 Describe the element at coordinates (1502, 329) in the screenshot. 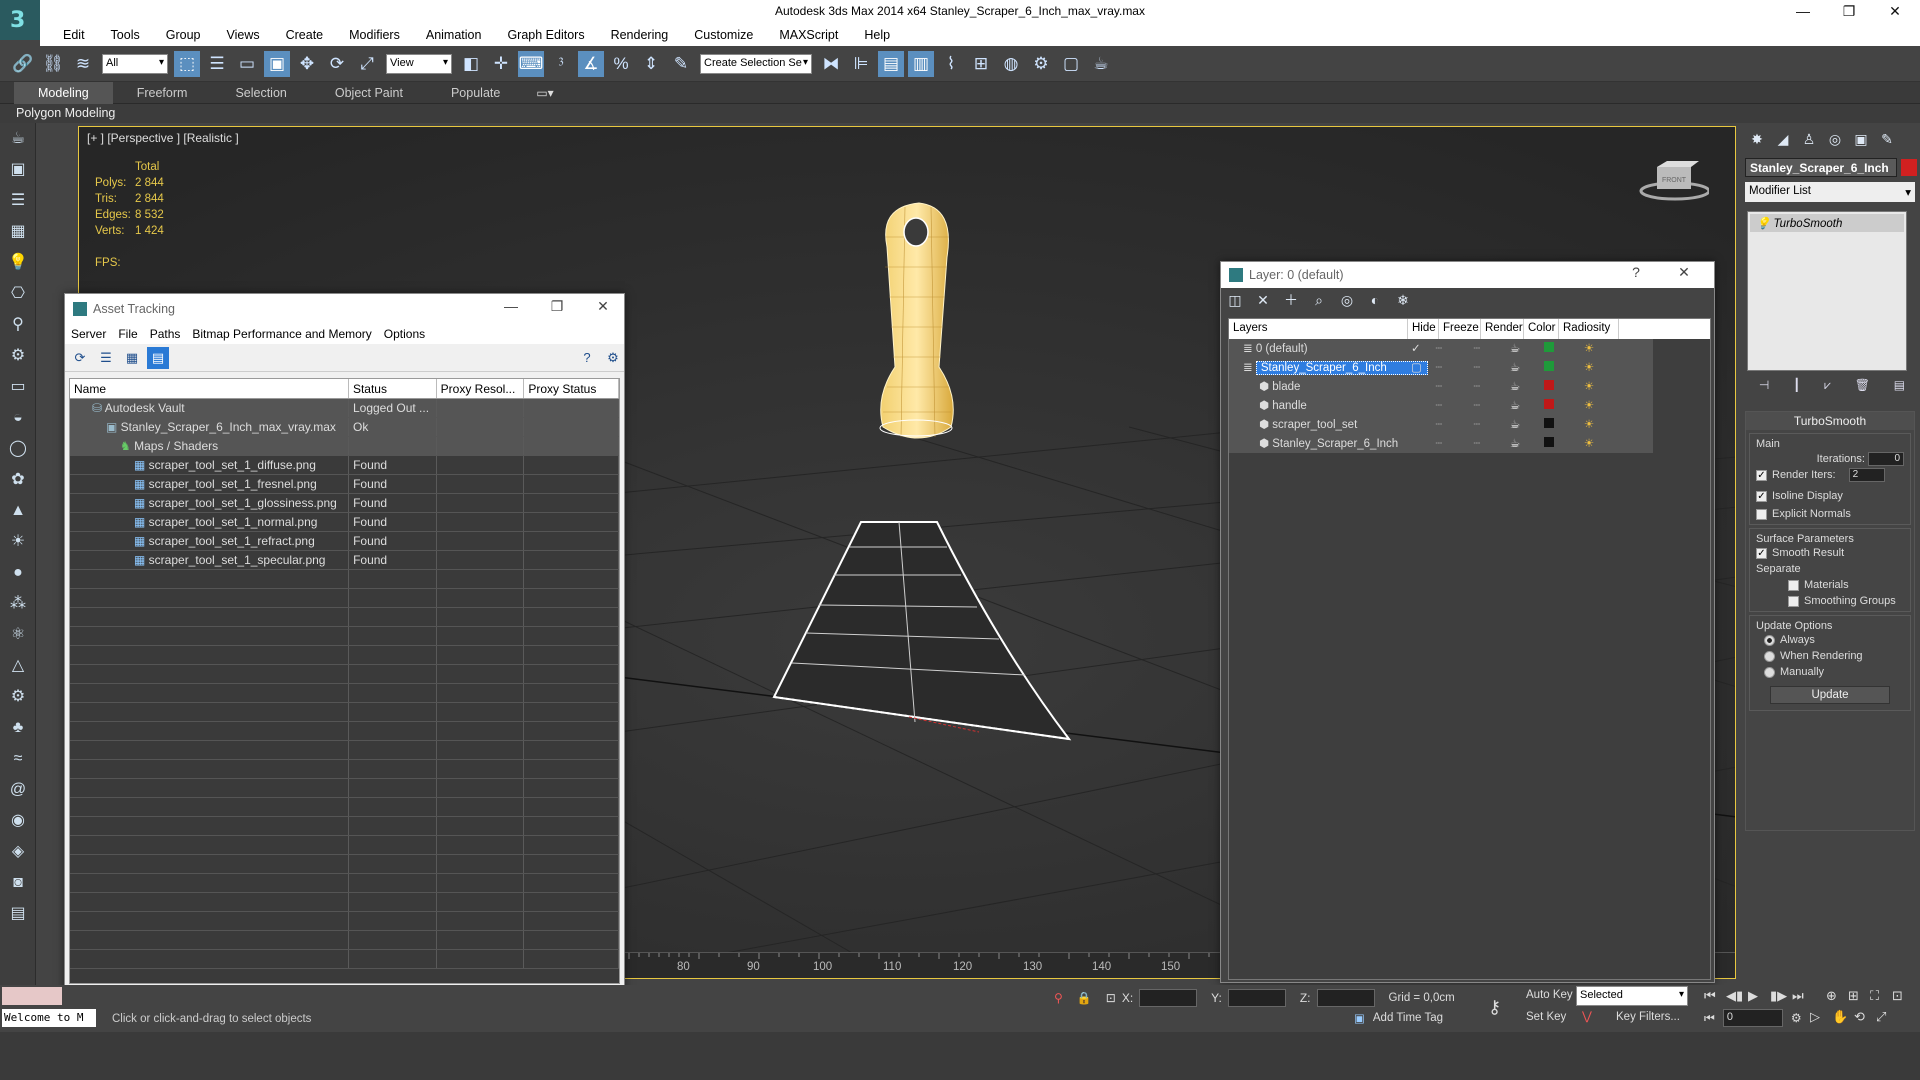

I see `col-render: Render` at that location.